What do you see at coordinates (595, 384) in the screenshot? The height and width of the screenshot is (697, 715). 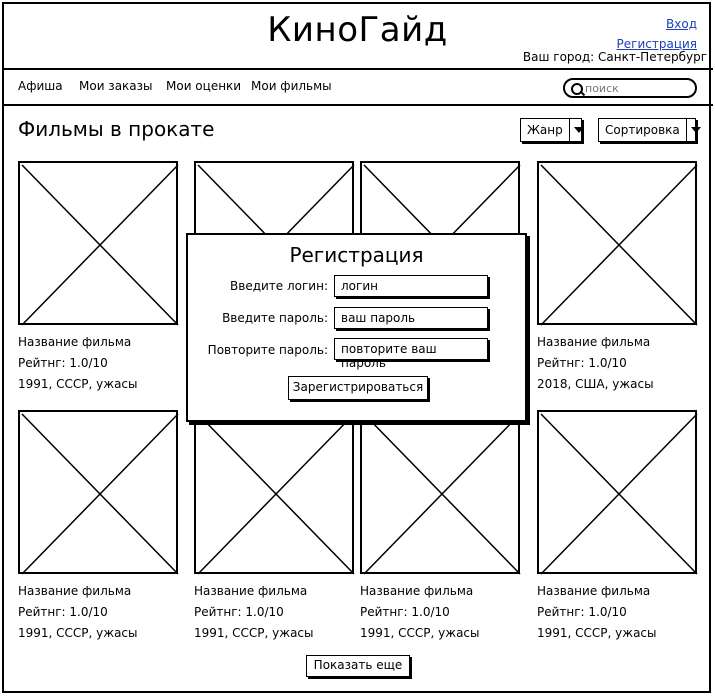 I see `movie-info: 2018, США, ужасы` at bounding box center [595, 384].